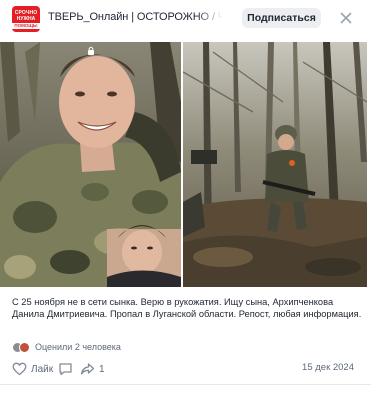 This screenshot has height=394, width=371. I want to click on comment-icon, so click(65, 369).